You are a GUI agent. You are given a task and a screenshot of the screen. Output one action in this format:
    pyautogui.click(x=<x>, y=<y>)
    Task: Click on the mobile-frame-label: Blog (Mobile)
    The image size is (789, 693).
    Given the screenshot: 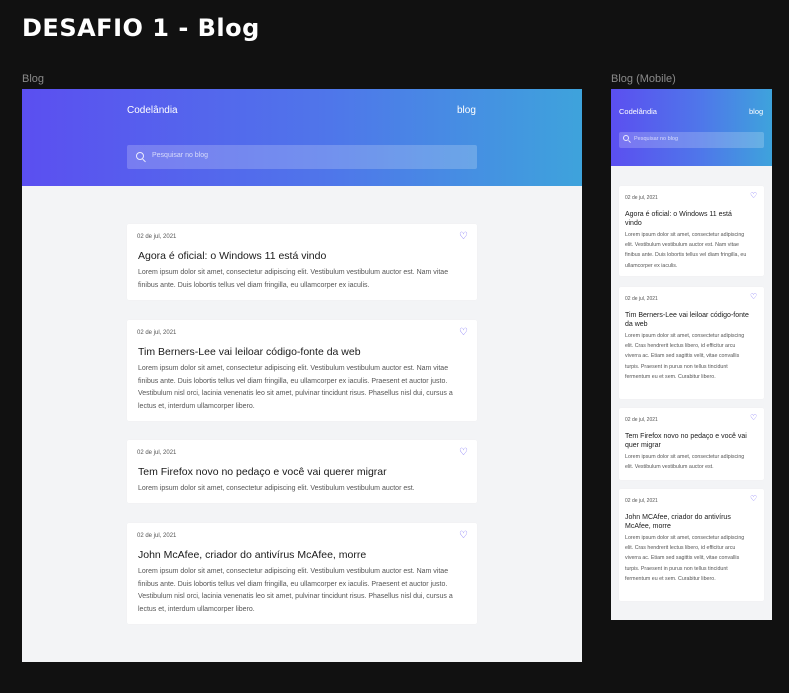 What is the action you would take?
    pyautogui.click(x=643, y=79)
    